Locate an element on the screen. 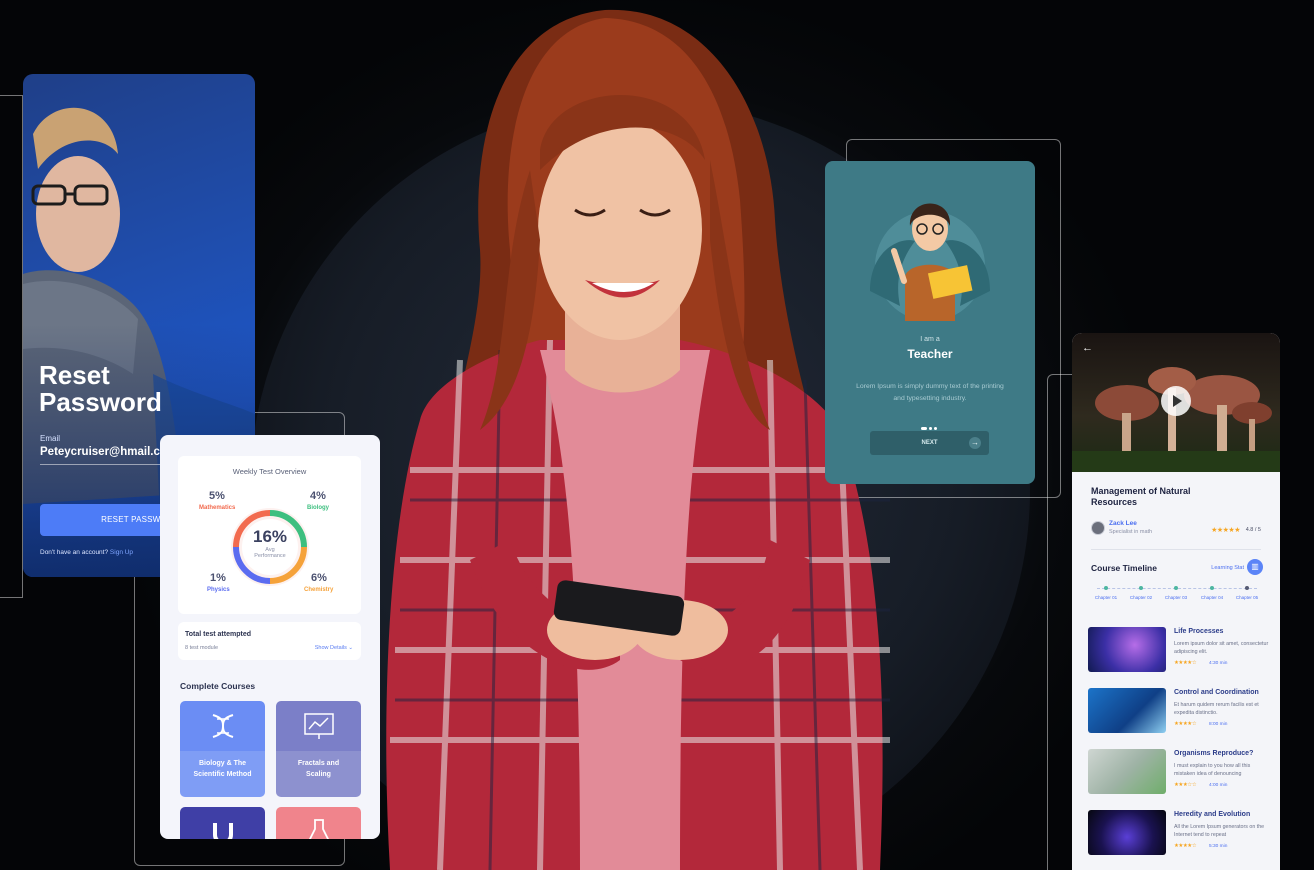  chapter-label: Chapter 01 is located at coordinates (1106, 597).